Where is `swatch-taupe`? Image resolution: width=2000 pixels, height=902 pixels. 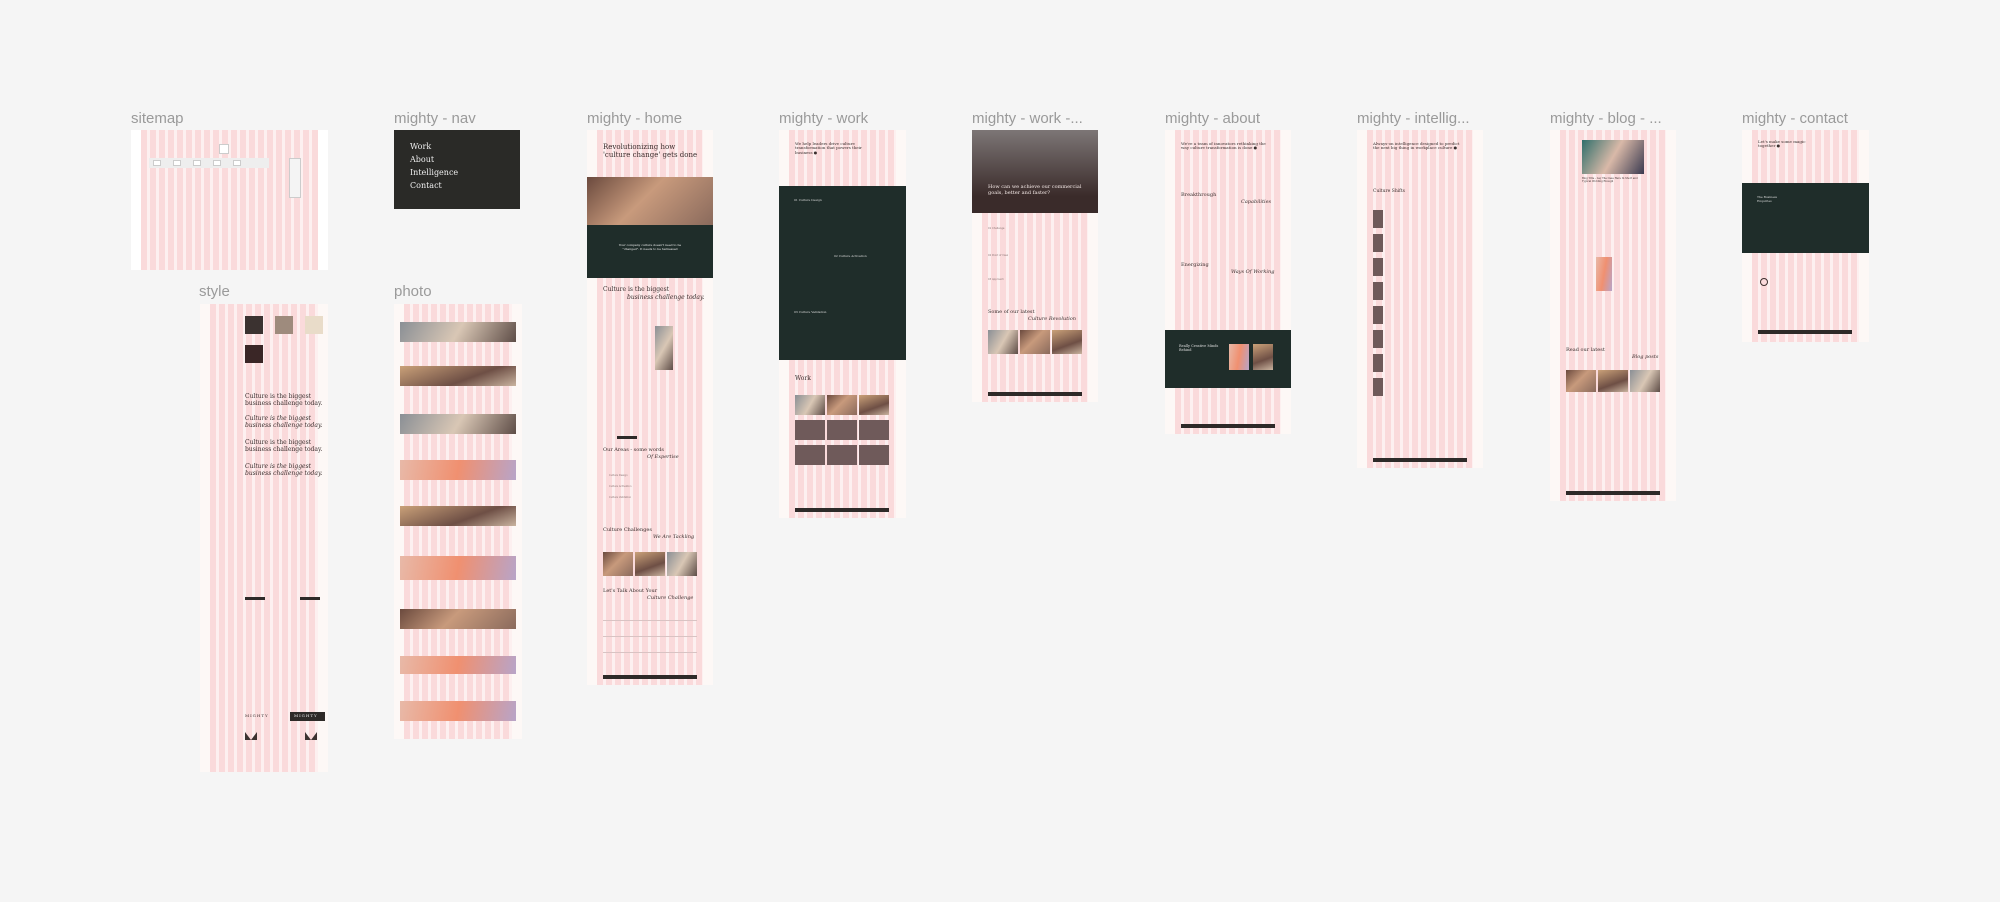
swatch-taupe is located at coordinates (284, 325).